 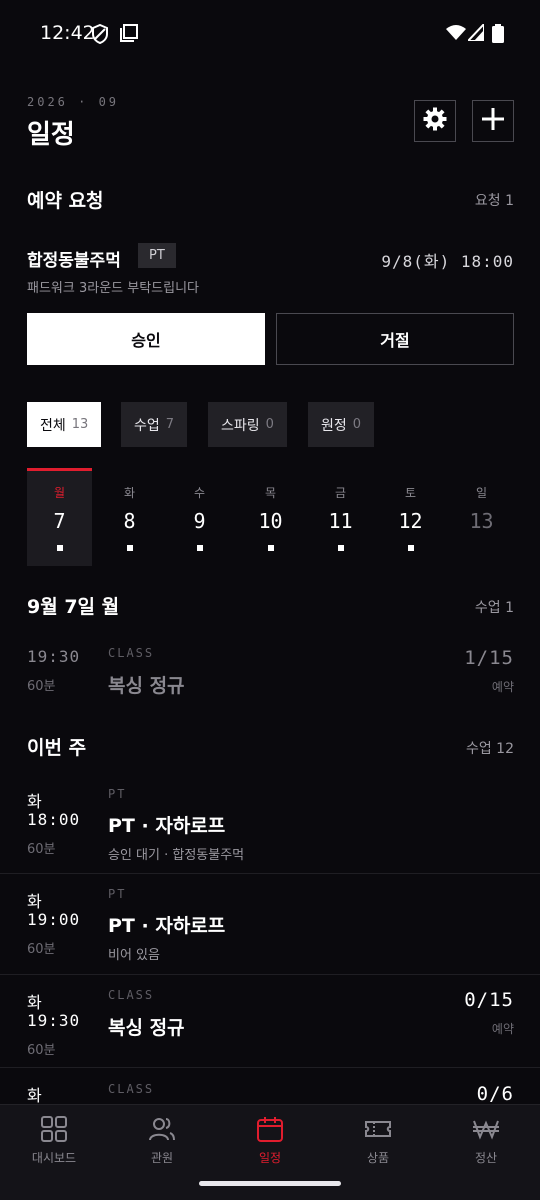 I want to click on filter-chip-away: 원정 0, so click(x=341, y=424).